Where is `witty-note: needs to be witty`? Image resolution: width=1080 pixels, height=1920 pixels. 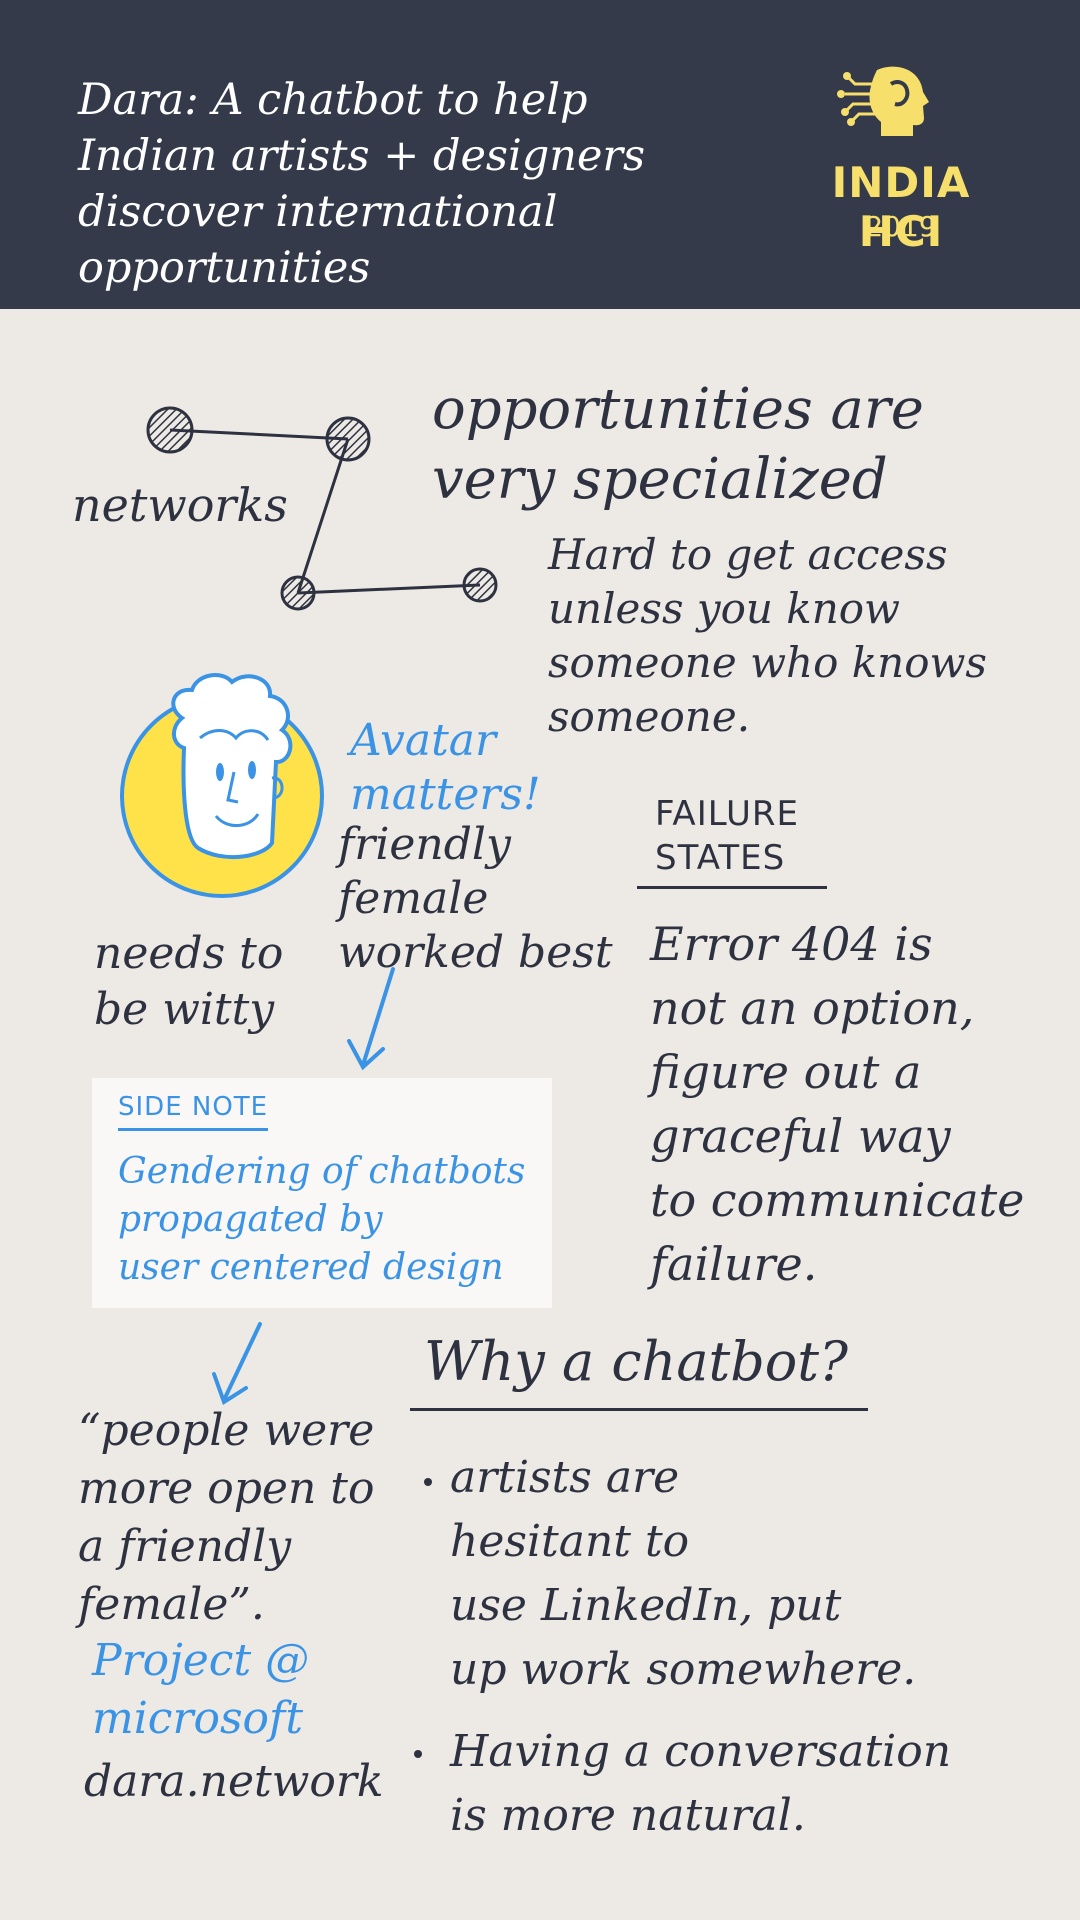 witty-note: needs to be witty is located at coordinates (188, 982).